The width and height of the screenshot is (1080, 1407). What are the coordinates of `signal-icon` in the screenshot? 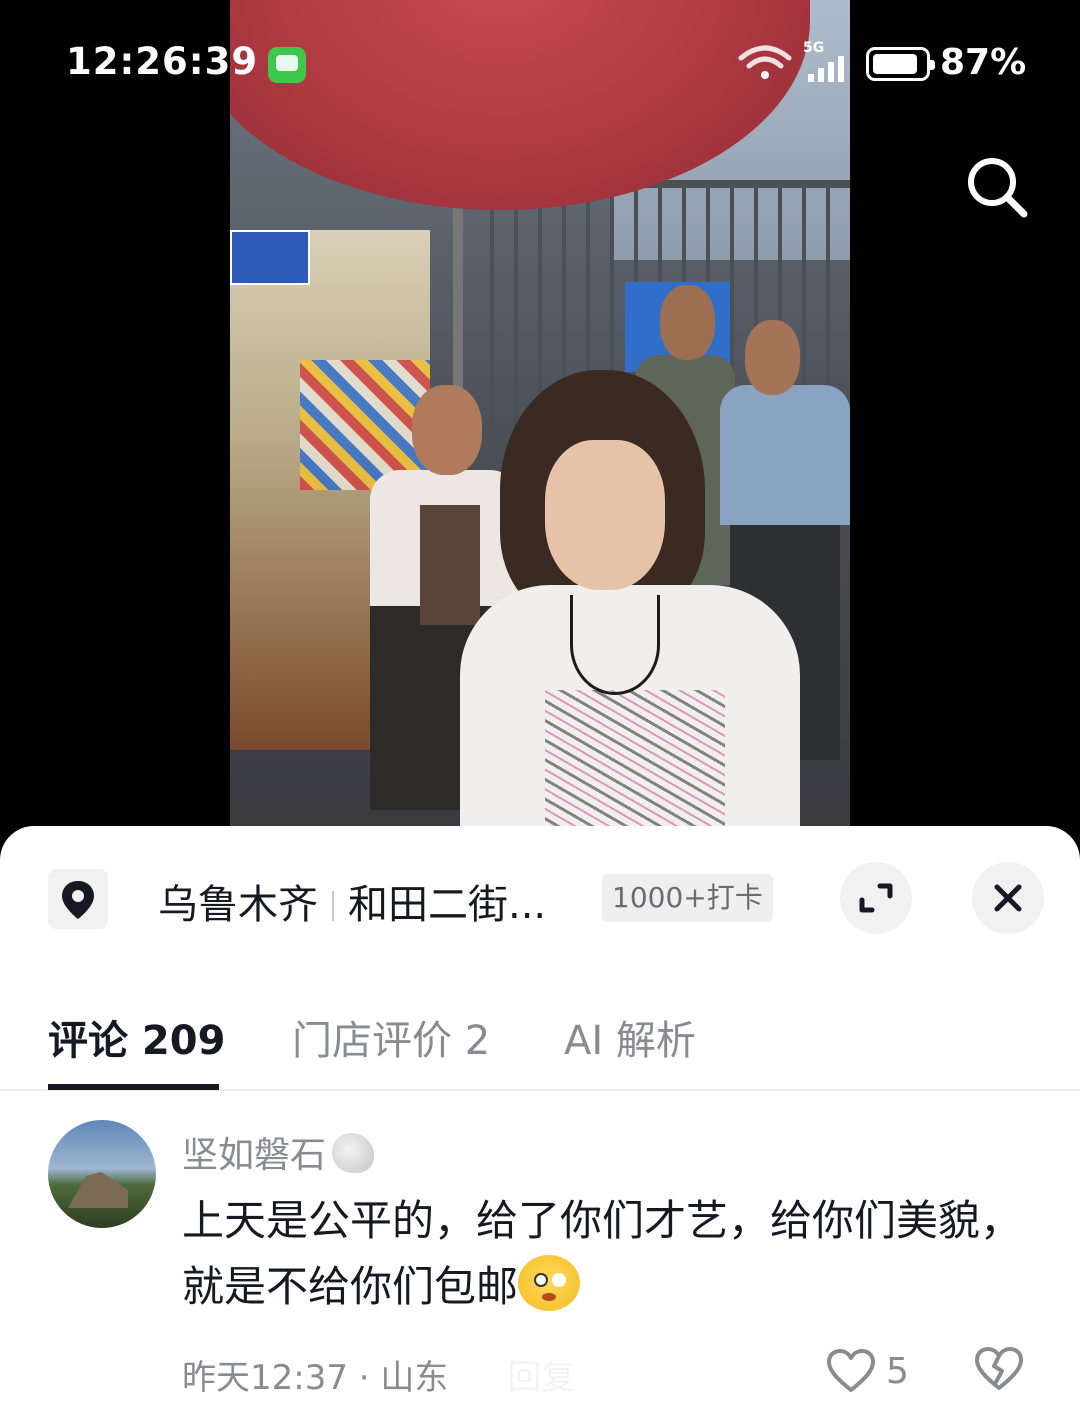 It's located at (826, 69).